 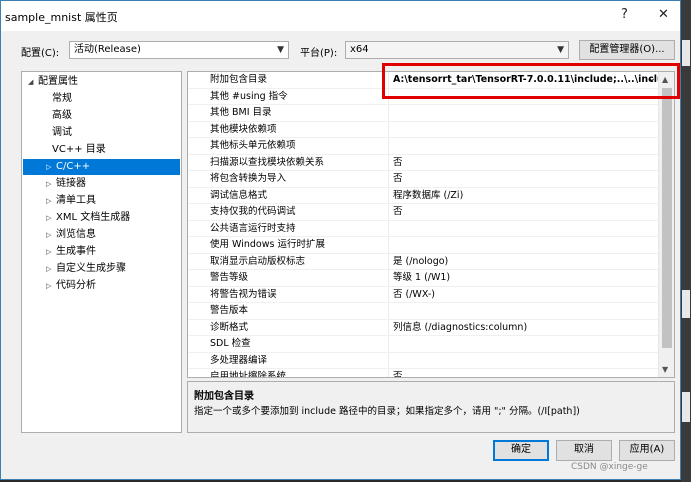 What do you see at coordinates (686, 241) in the screenshot?
I see `background-window-edge` at bounding box center [686, 241].